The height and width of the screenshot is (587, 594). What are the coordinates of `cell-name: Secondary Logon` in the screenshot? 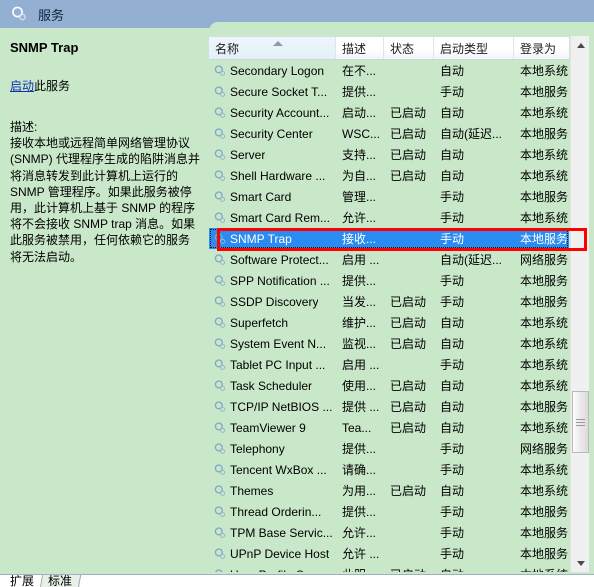 It's located at (272, 71).